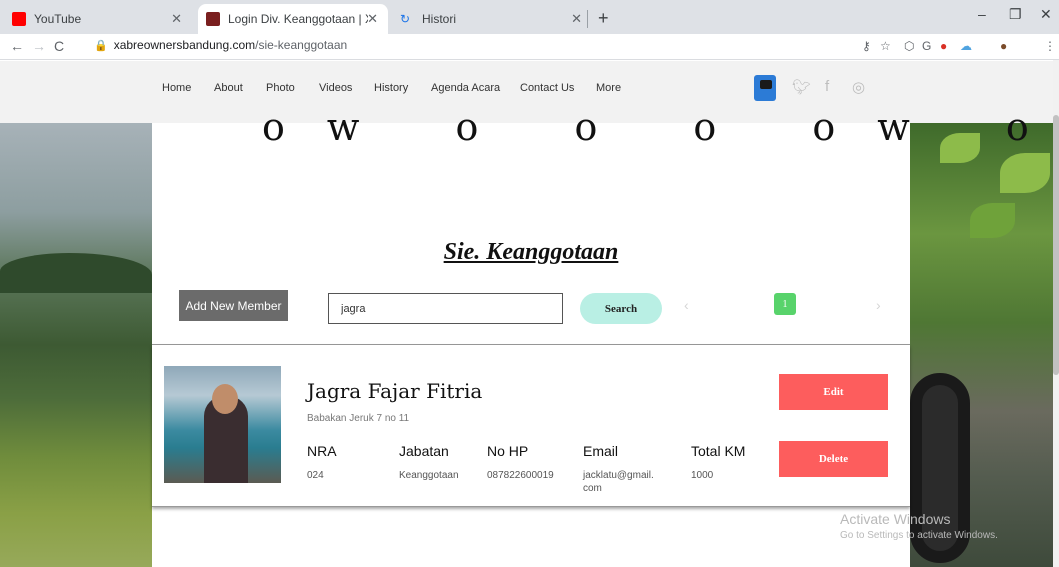 The height and width of the screenshot is (567, 1059). Describe the element at coordinates (866, 46) in the screenshot. I see `key-icon: ⚷` at that location.